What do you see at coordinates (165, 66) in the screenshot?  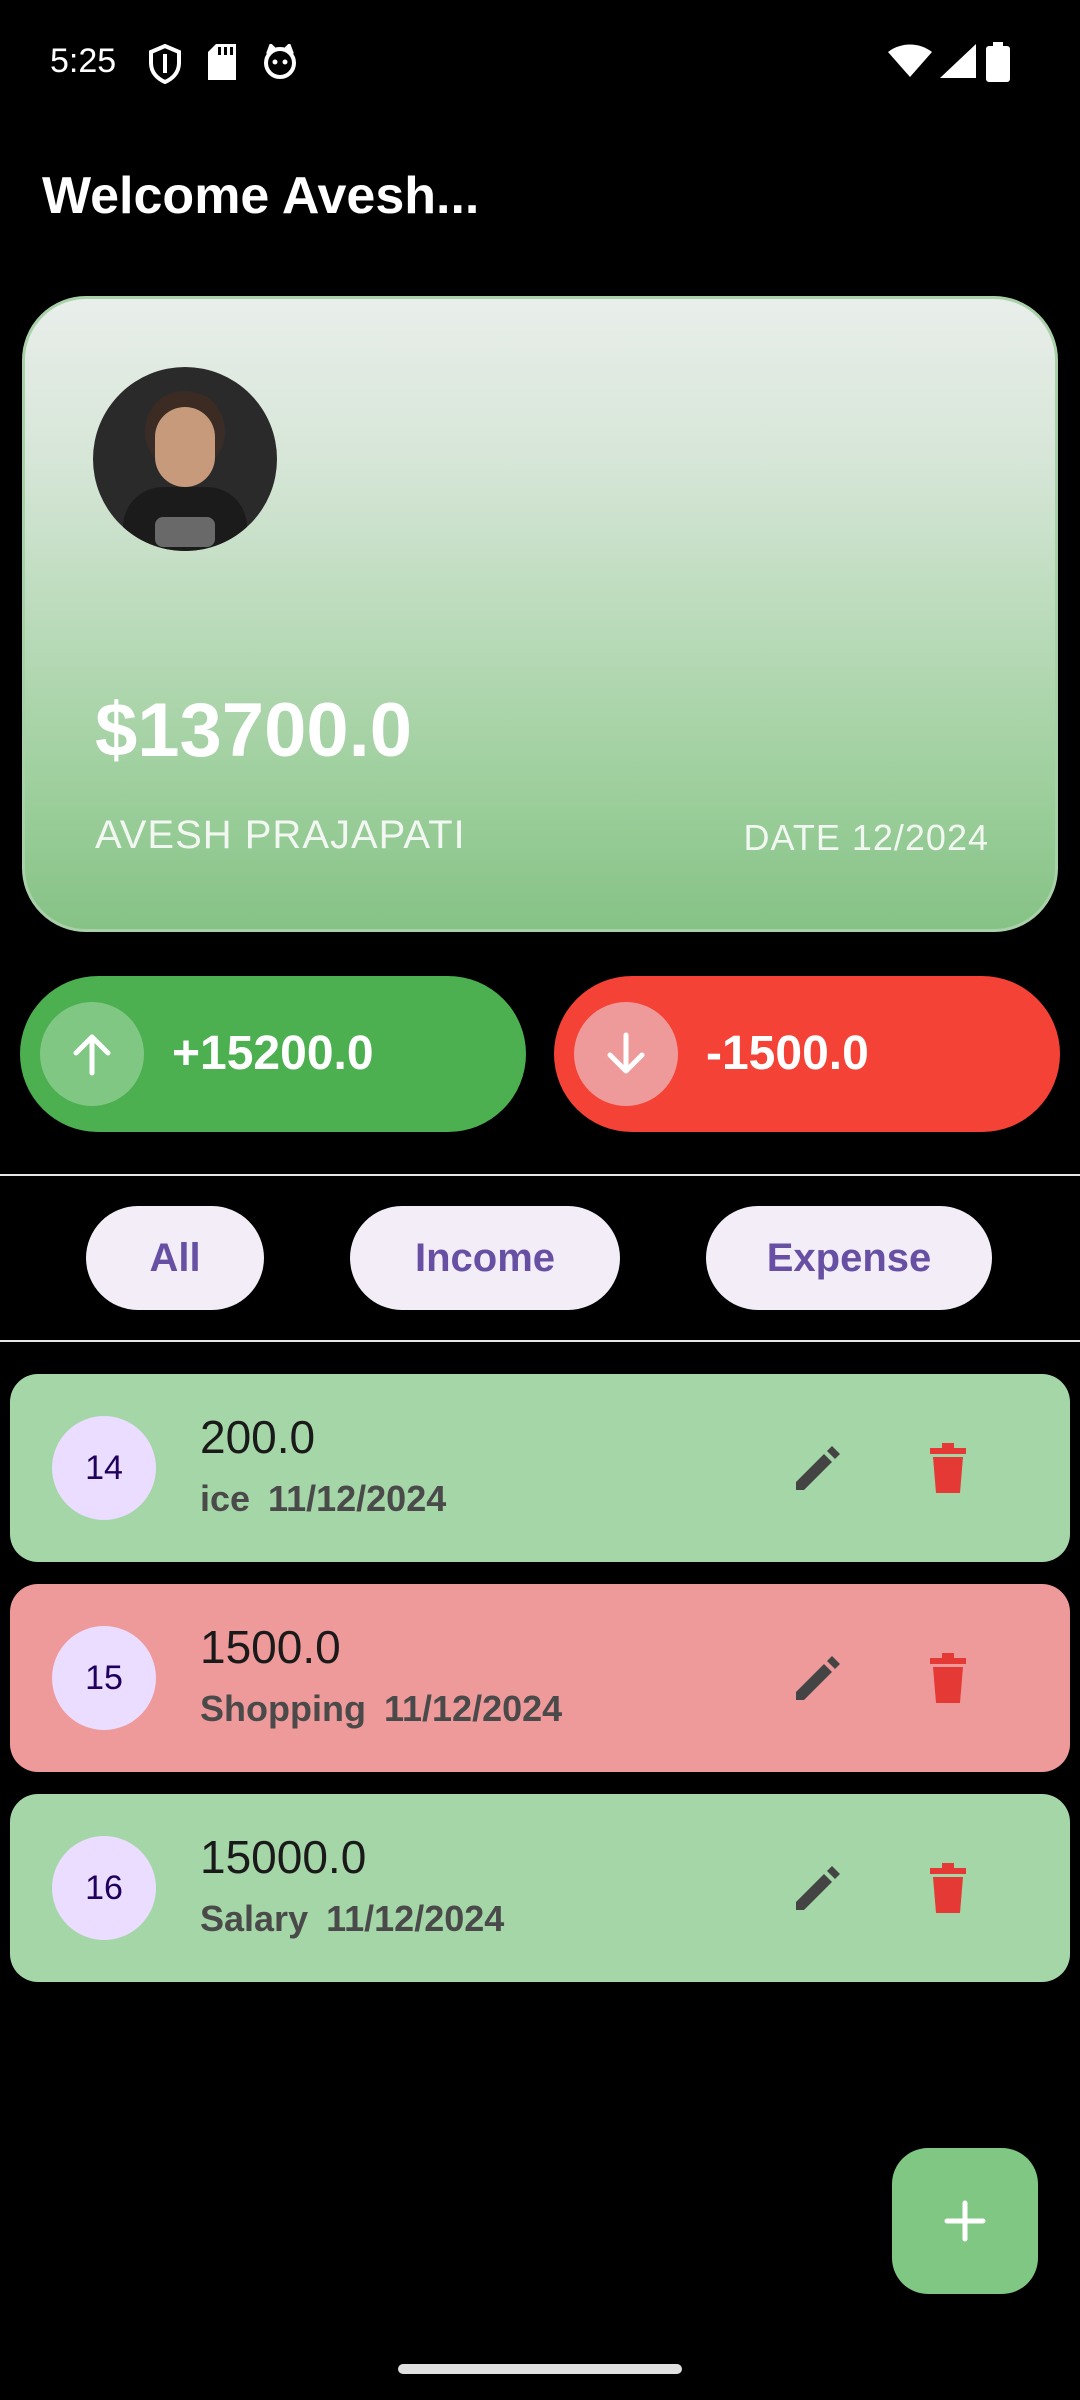 I see `shield-icon` at bounding box center [165, 66].